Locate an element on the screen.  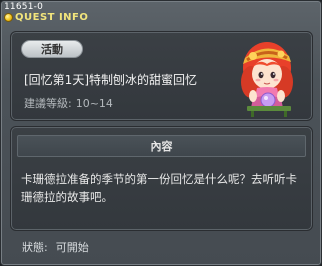
category-badge: 活動 is located at coordinates (52, 49).